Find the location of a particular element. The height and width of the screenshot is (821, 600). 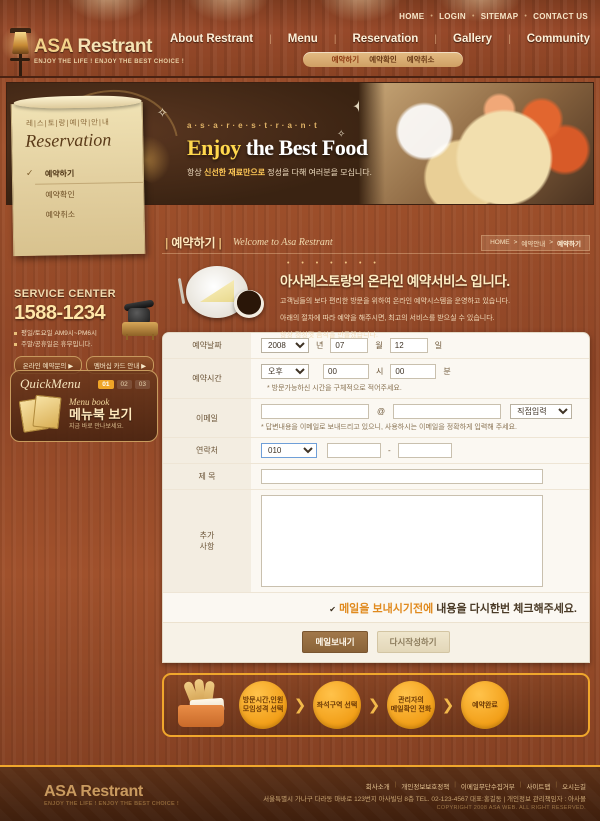

footer-logo-title: ASA Restrant is located at coordinates (93, 791).